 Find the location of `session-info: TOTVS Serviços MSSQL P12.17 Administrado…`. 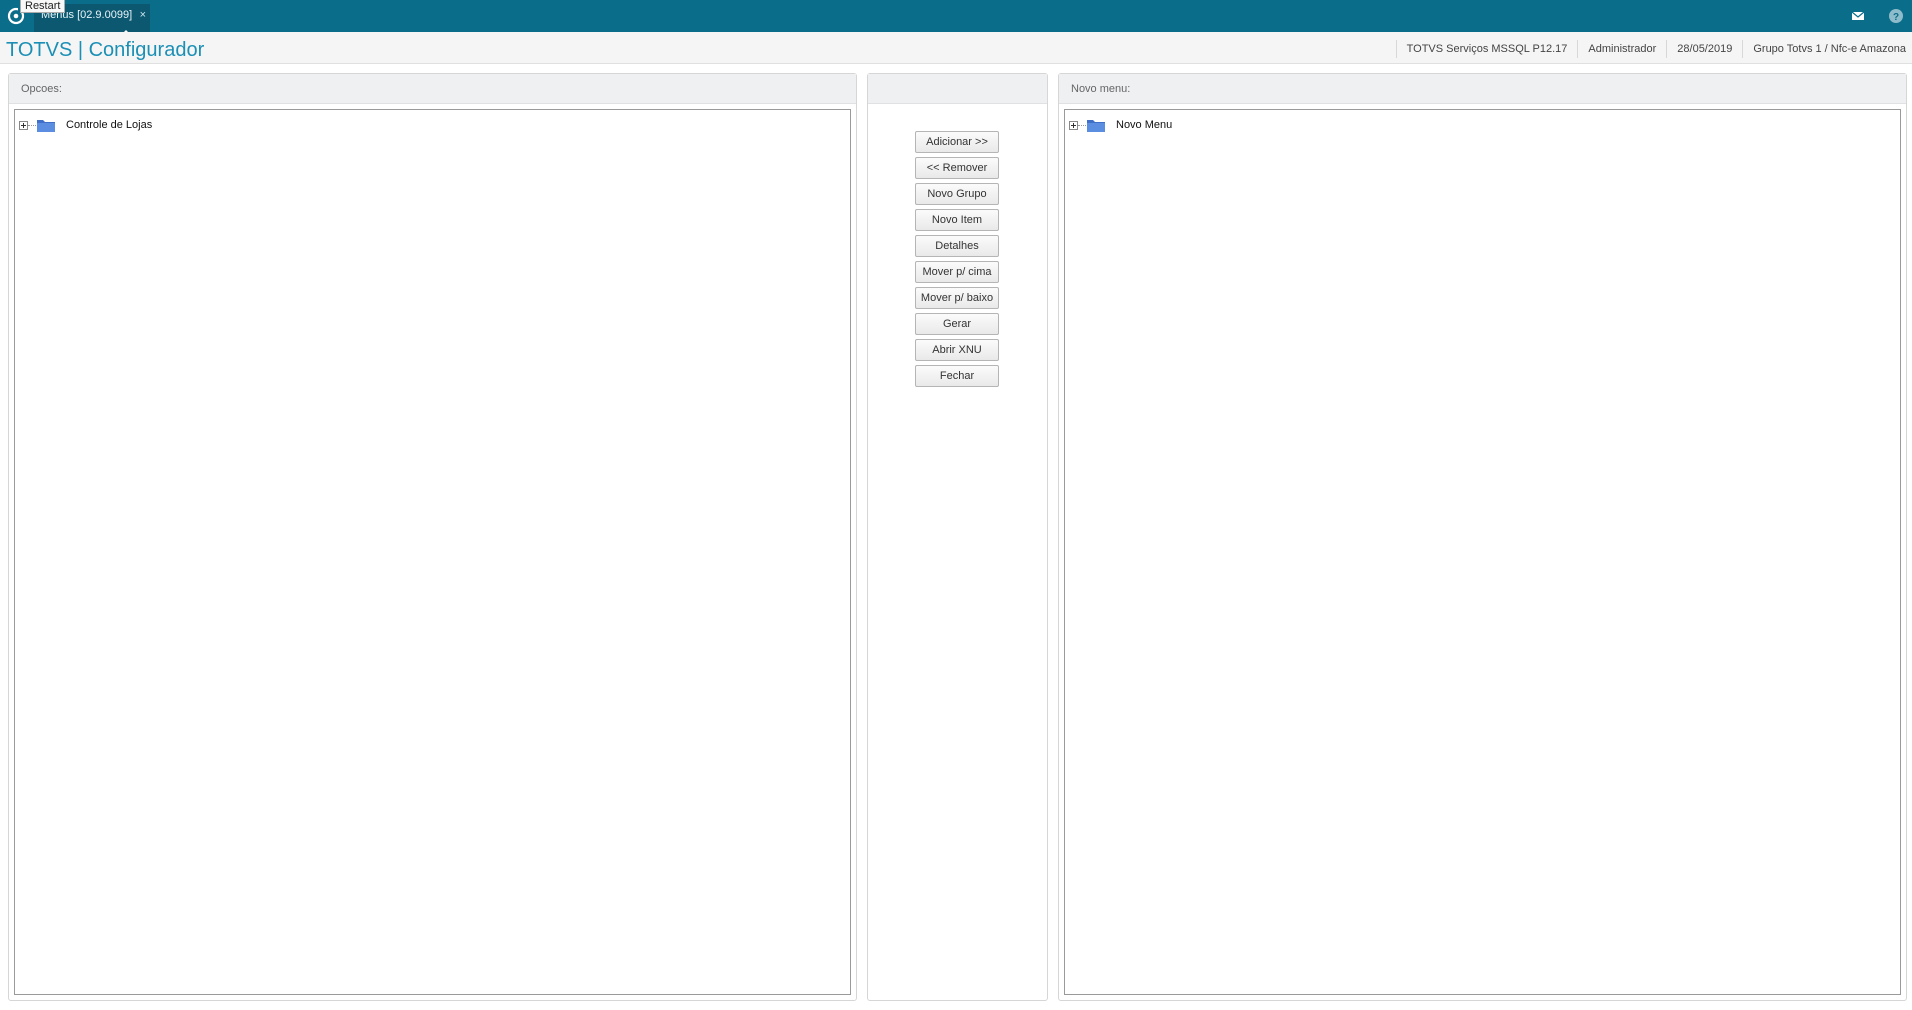

session-info: TOTVS Serviços MSSQL P12.17 Administrado… is located at coordinates (1650, 49).